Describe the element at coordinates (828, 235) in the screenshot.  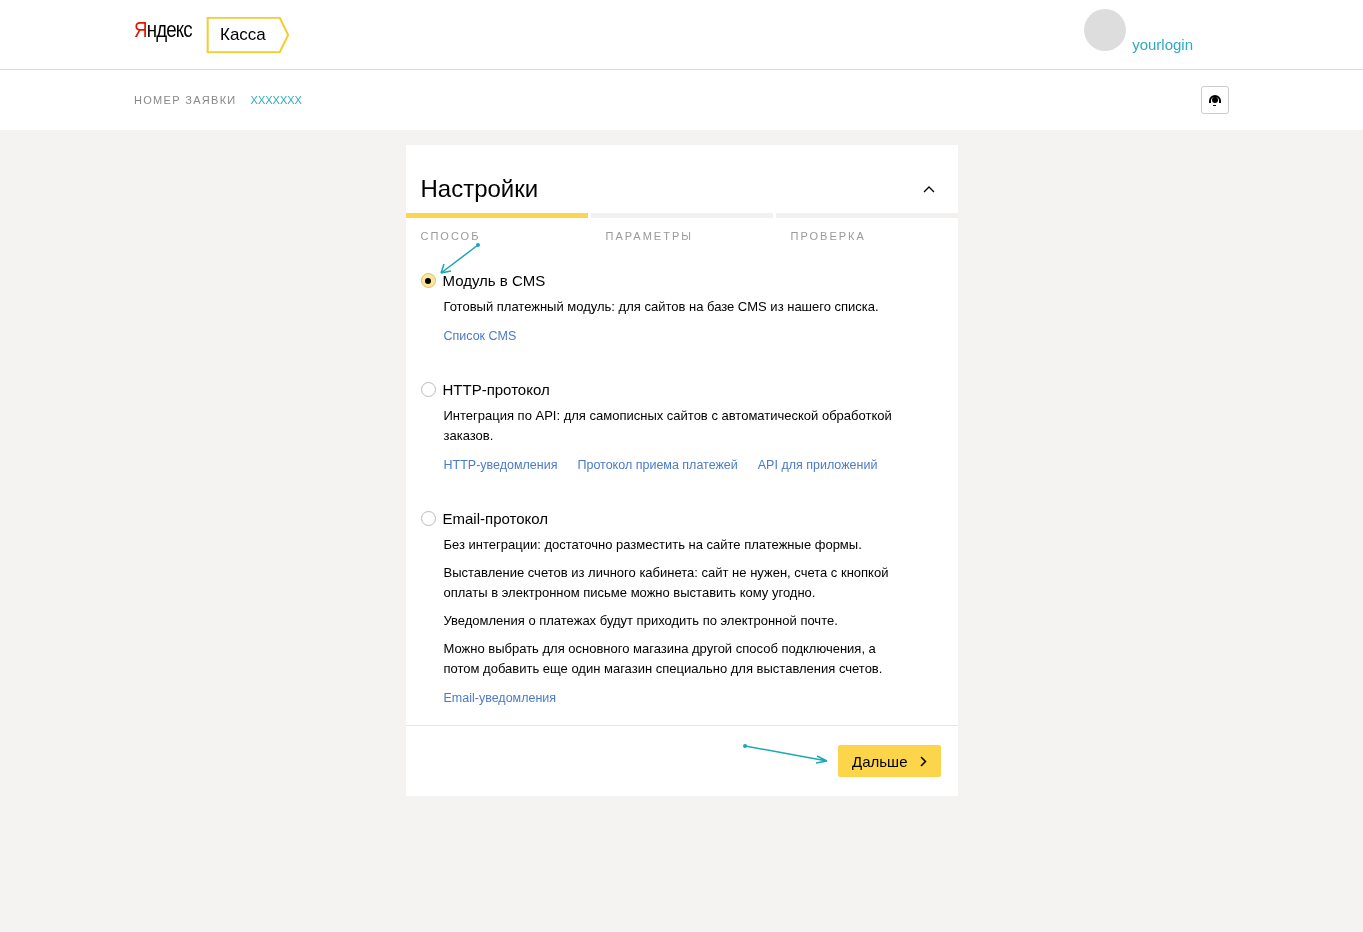
I see `step-label: ПРОВЕРКА` at that location.